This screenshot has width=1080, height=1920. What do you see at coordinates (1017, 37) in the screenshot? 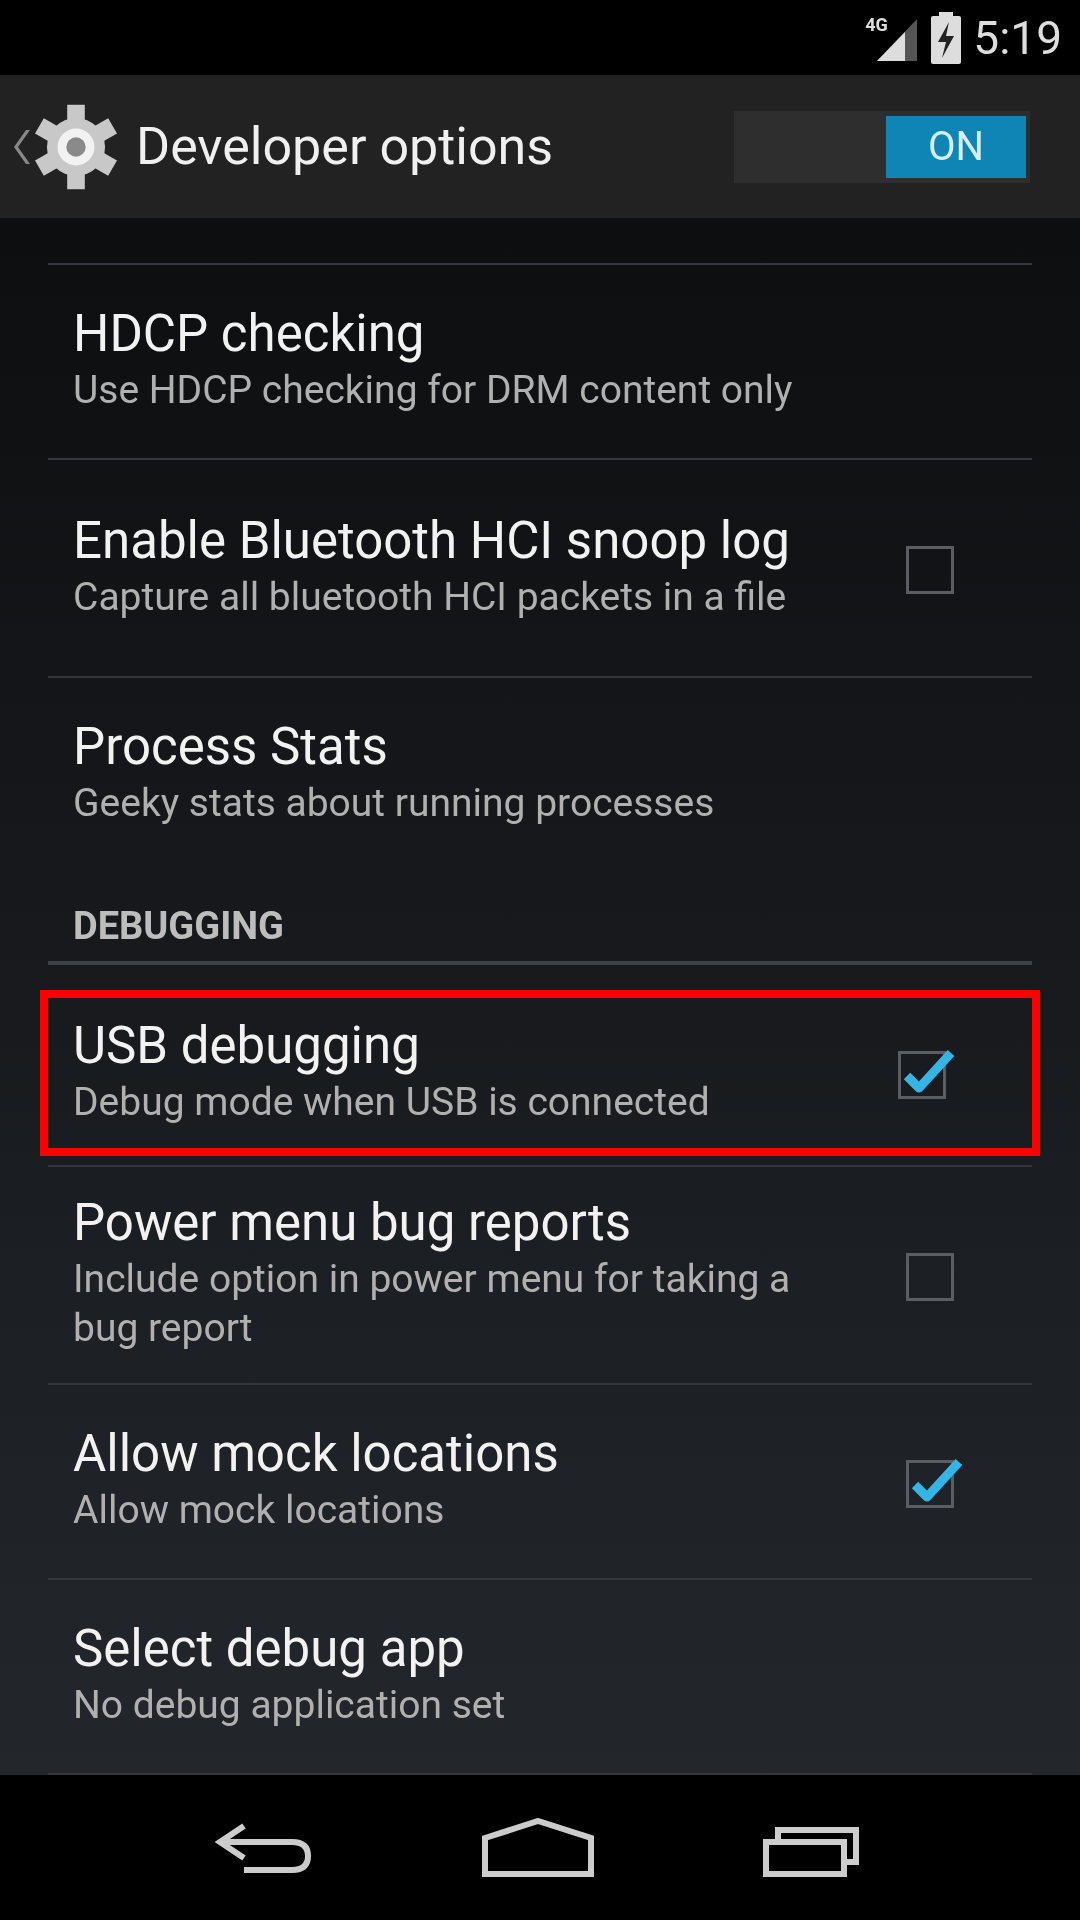
I see `clock-time: 5:19` at bounding box center [1017, 37].